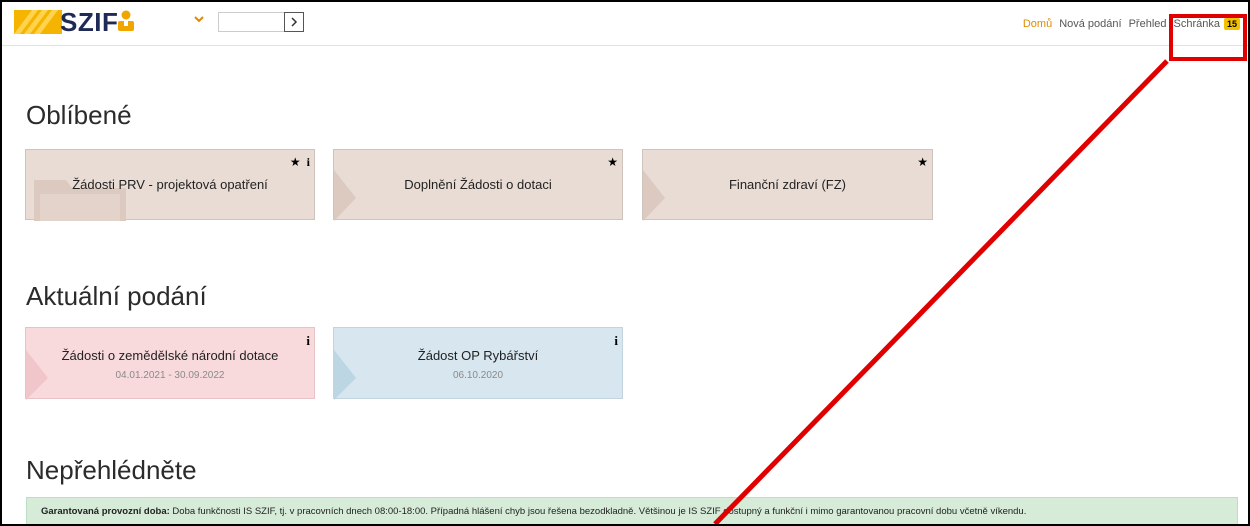 This screenshot has height=526, width=1250. I want to click on tile-title: Doplnění Žádosti o dotaci, so click(478, 184).